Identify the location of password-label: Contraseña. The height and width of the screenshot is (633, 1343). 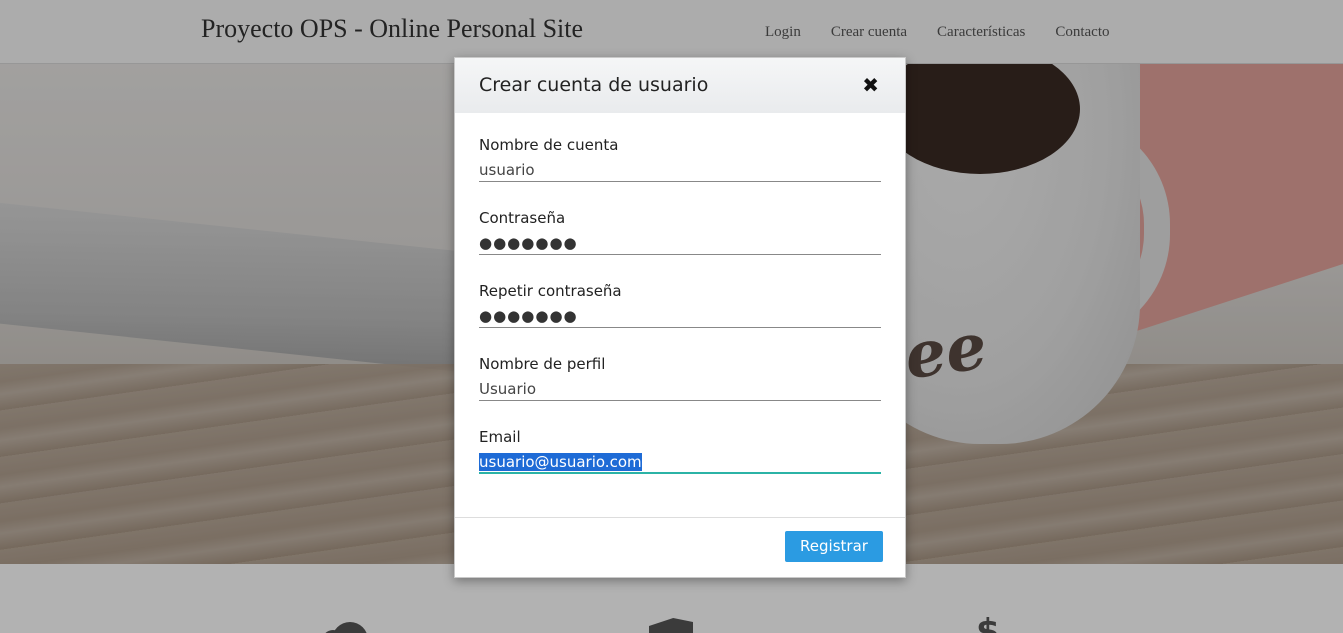
(522, 218).